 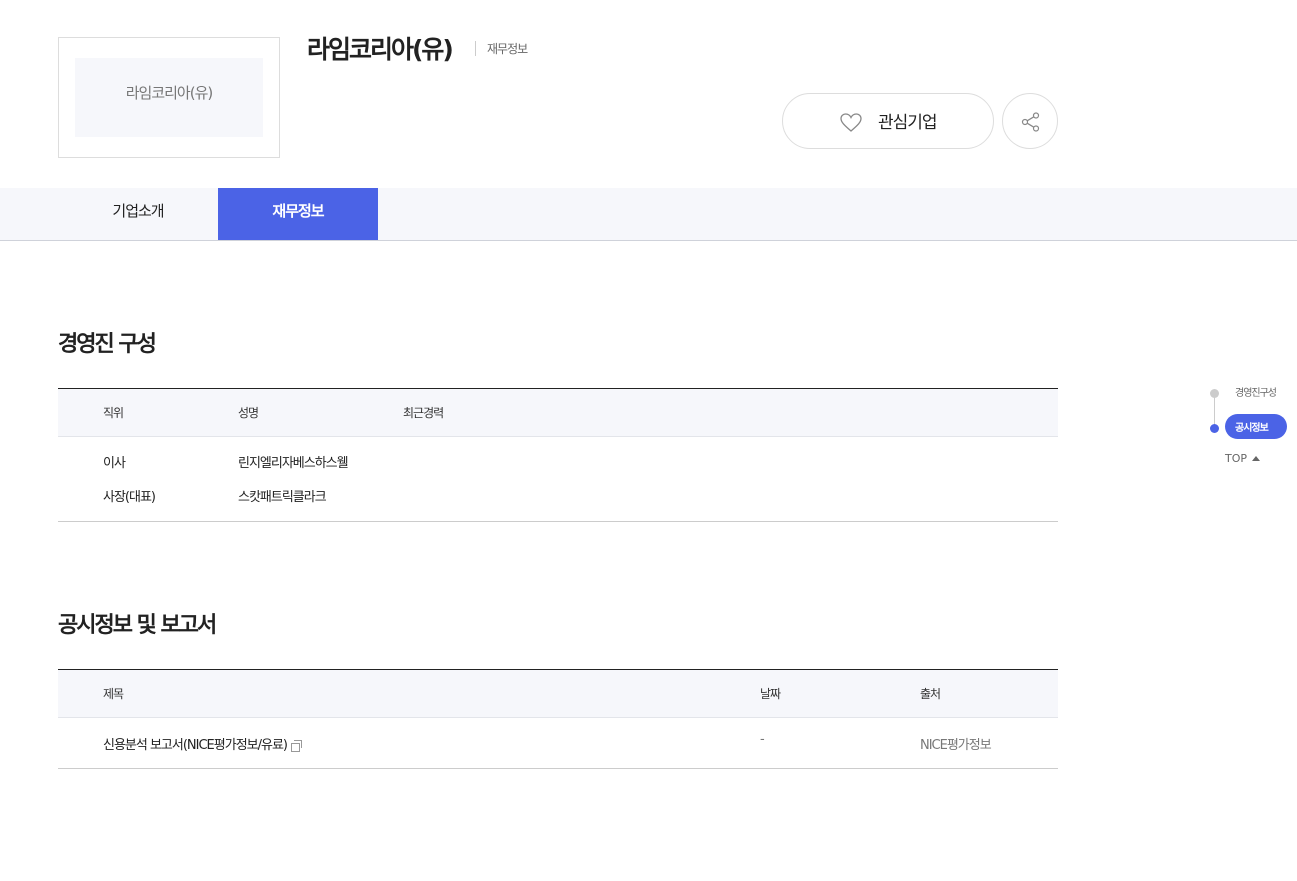 What do you see at coordinates (129, 497) in the screenshot?
I see `executive-position: 사장(대표)` at bounding box center [129, 497].